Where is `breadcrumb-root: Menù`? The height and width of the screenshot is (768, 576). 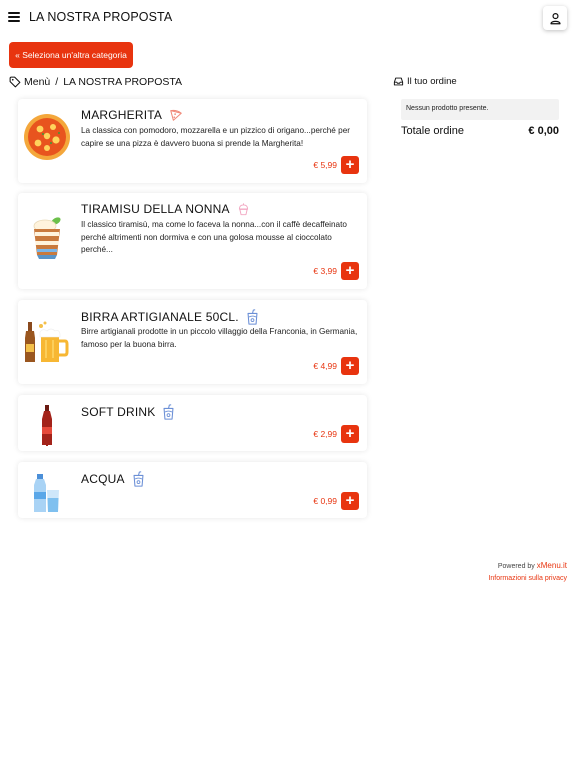 breadcrumb-root: Menù is located at coordinates (37, 82).